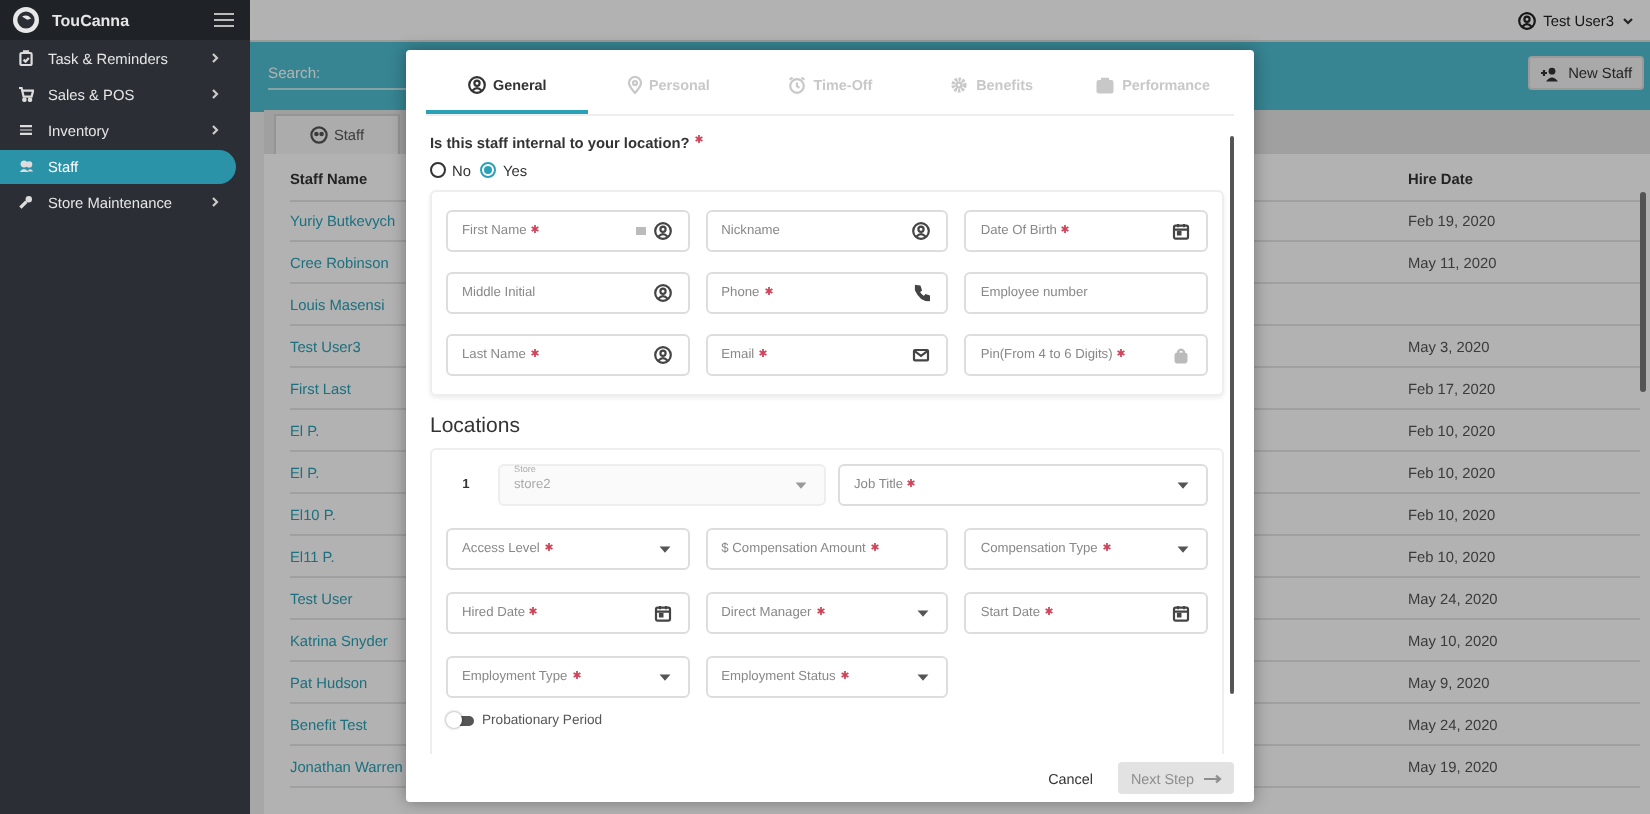 The image size is (1650, 814). What do you see at coordinates (1550, 73) in the screenshot?
I see `add-person-icon` at bounding box center [1550, 73].